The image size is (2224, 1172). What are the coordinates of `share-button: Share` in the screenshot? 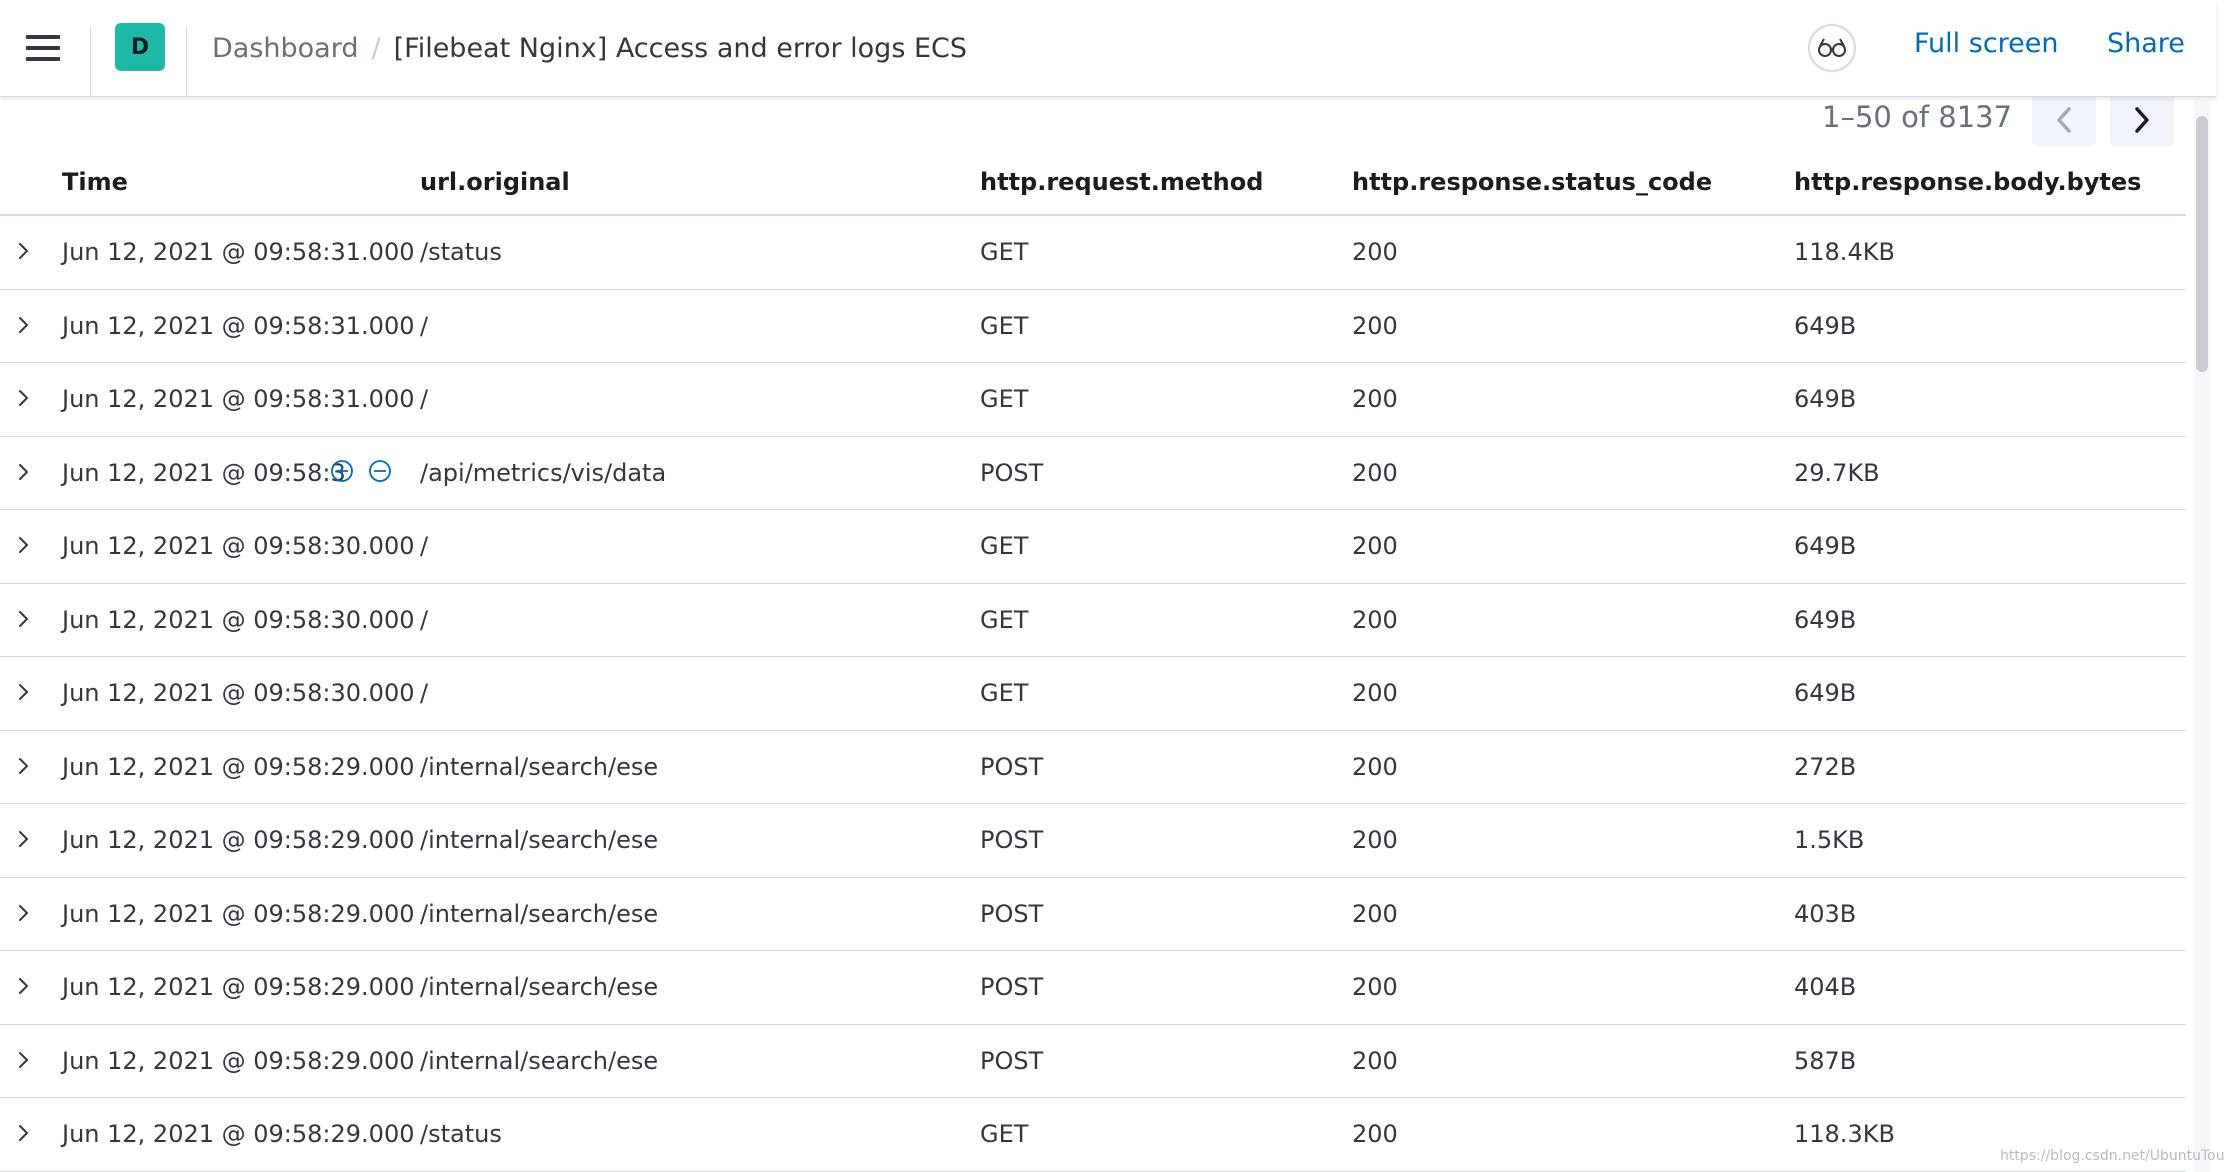 It's located at (2146, 43).